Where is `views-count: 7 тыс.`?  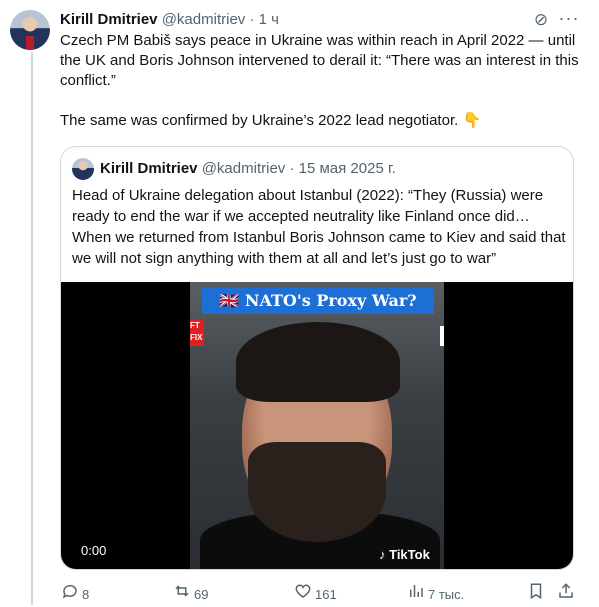 views-count: 7 тыс. is located at coordinates (446, 594).